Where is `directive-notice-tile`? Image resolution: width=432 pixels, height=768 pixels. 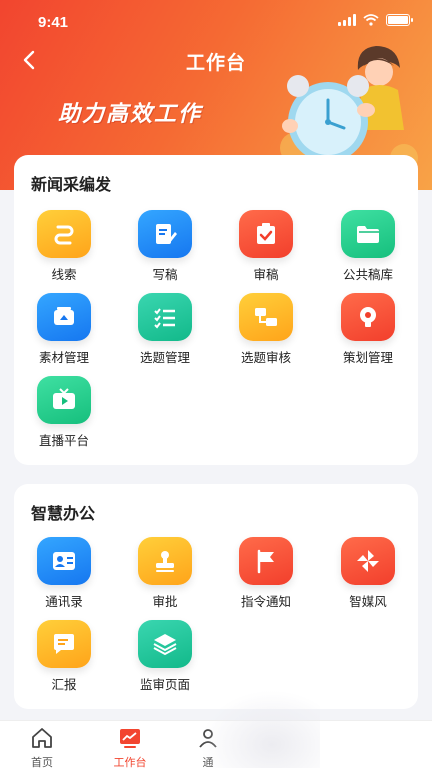
directive-notice-tile is located at coordinates (266, 561).